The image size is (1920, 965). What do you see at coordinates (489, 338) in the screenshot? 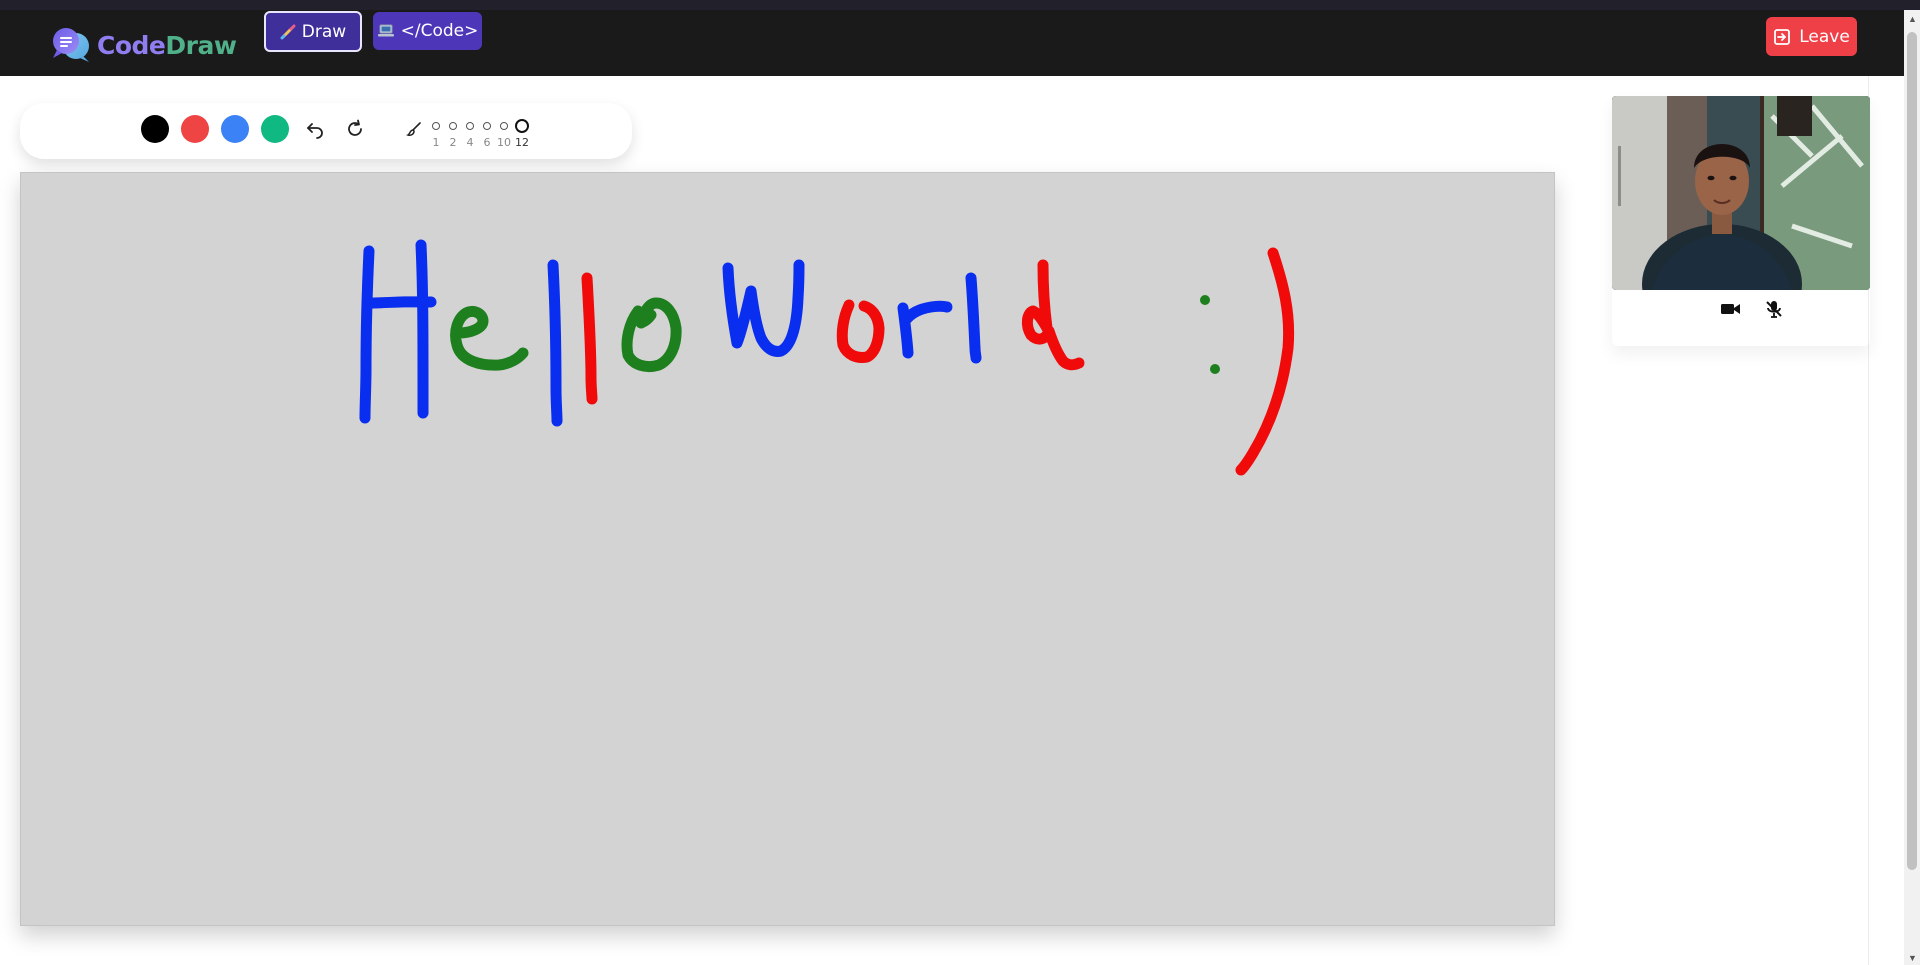
I see `stroke-e` at bounding box center [489, 338].